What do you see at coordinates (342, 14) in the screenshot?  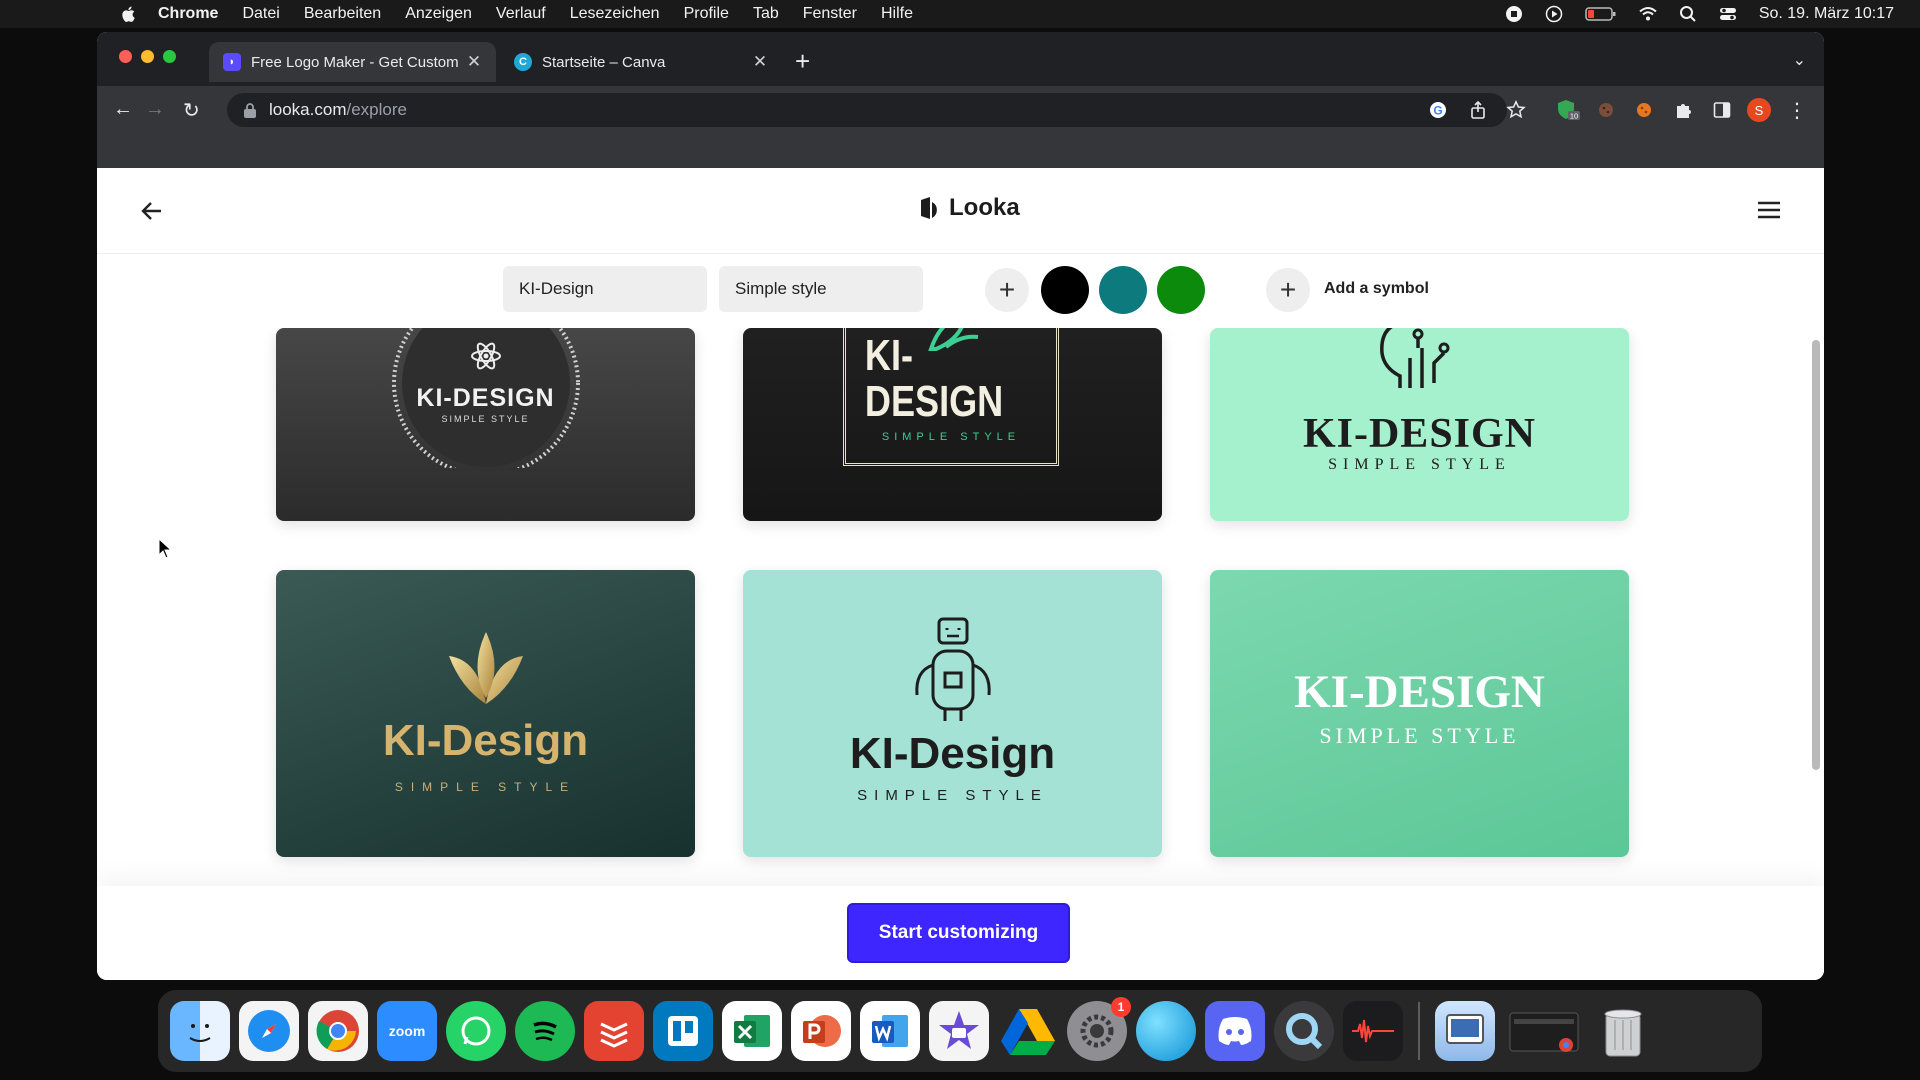 I see `menu-bearbeiten: Bearbeiten` at bounding box center [342, 14].